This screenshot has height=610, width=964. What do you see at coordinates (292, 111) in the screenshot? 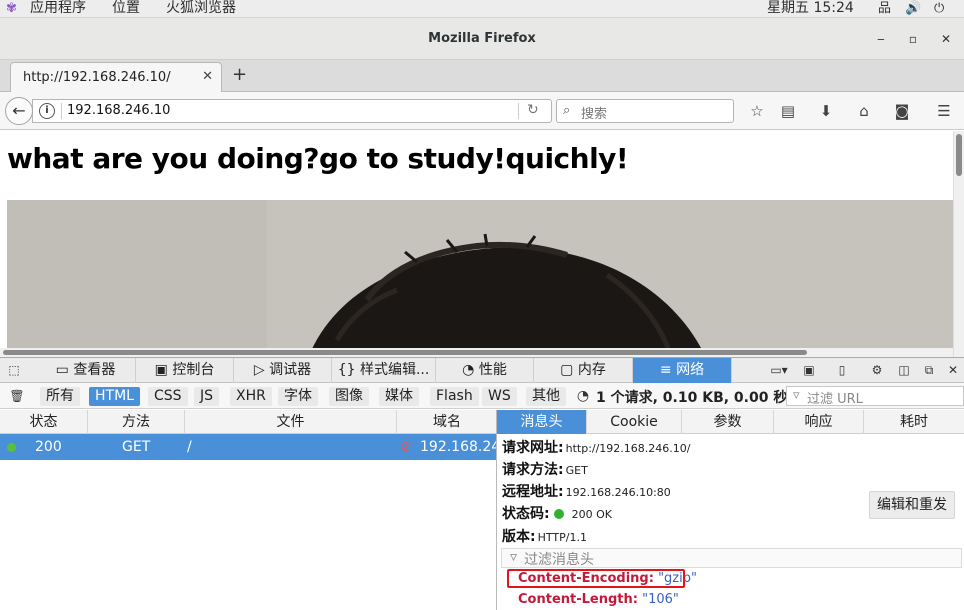
I see `url-bar: i 192.168.246.10 ↻` at bounding box center [292, 111].